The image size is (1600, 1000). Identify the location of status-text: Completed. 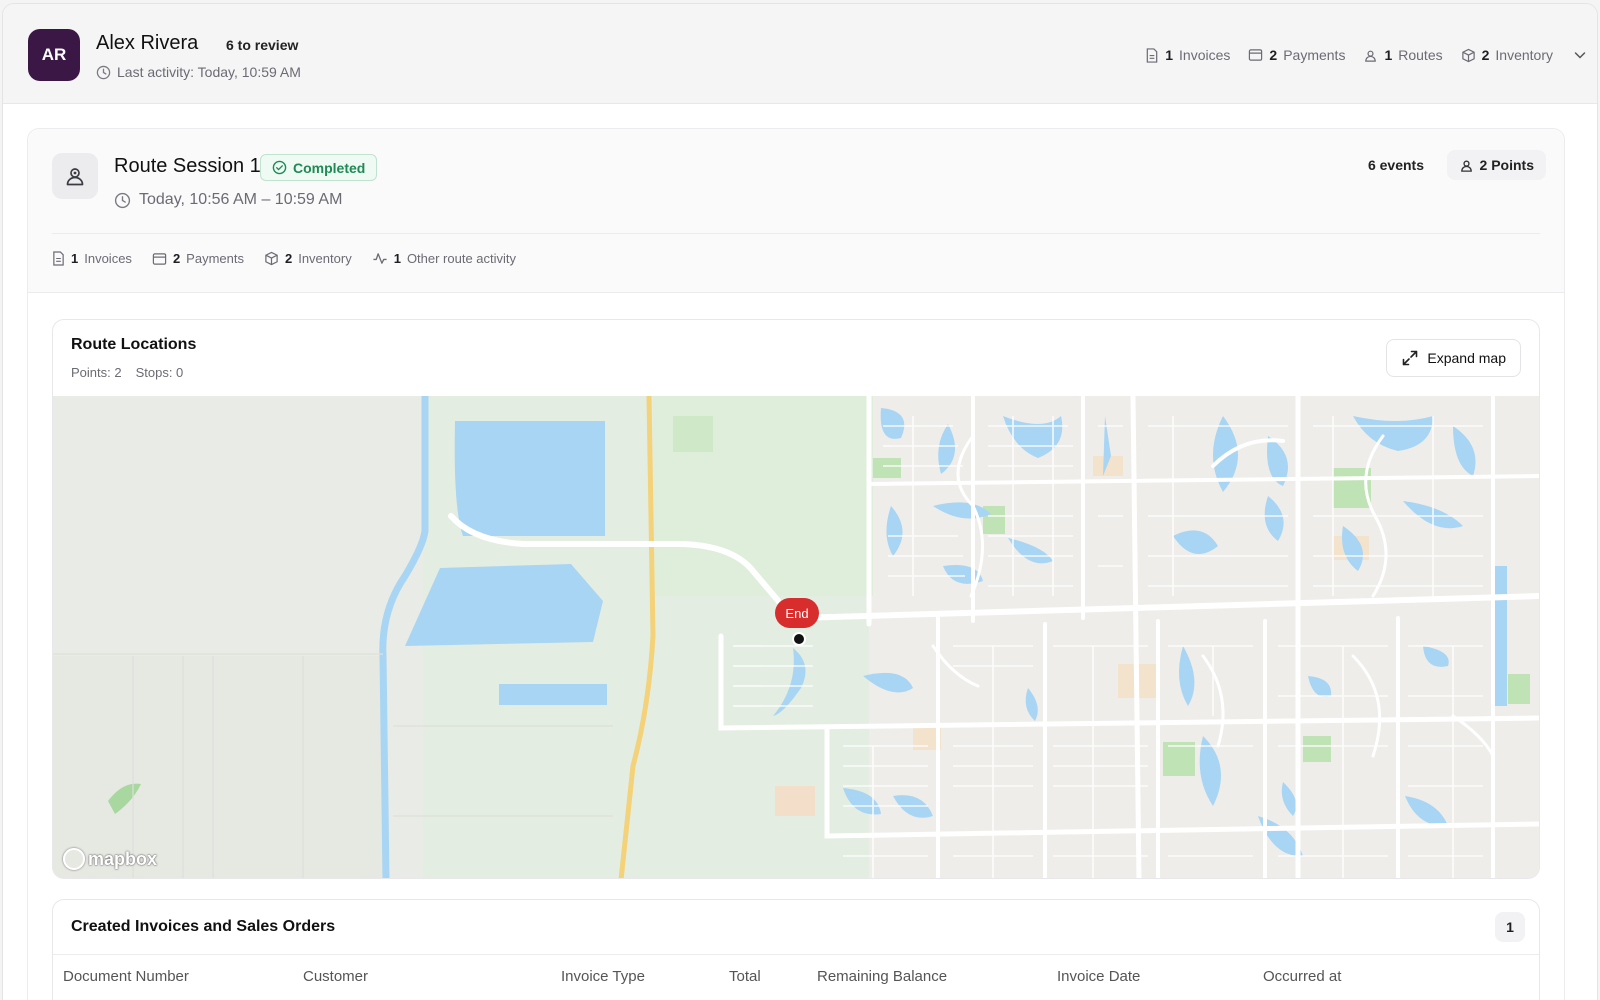
(329, 167).